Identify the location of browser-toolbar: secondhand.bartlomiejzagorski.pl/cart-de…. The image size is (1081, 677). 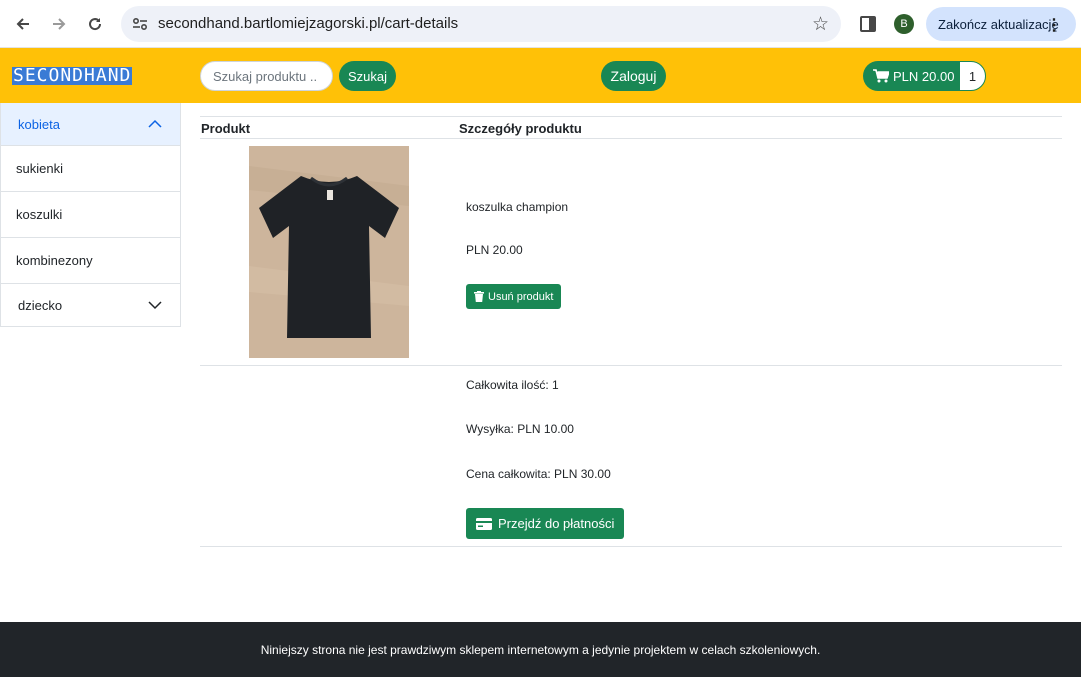
(540, 24).